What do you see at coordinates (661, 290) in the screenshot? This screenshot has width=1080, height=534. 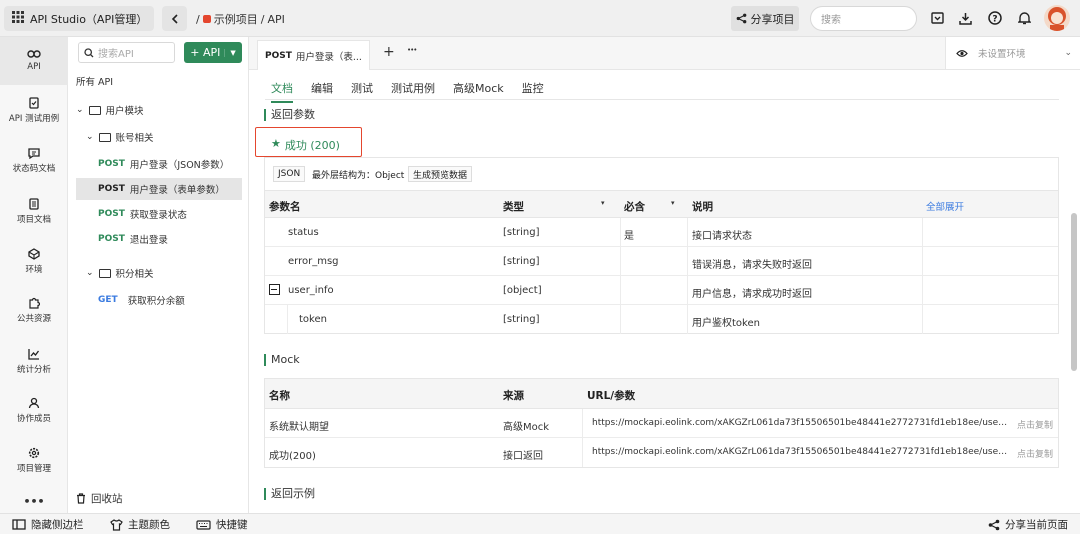 I see `table-row: user_info [object] 用户信息，请求成功时返回` at bounding box center [661, 290].